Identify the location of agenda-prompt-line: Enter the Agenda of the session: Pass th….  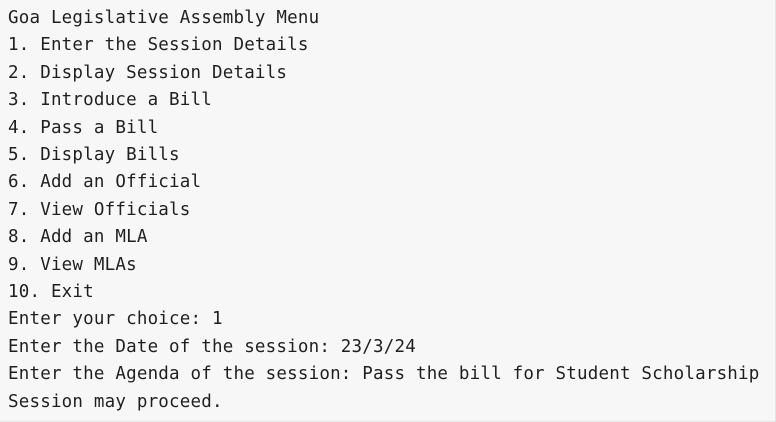
(384, 374).